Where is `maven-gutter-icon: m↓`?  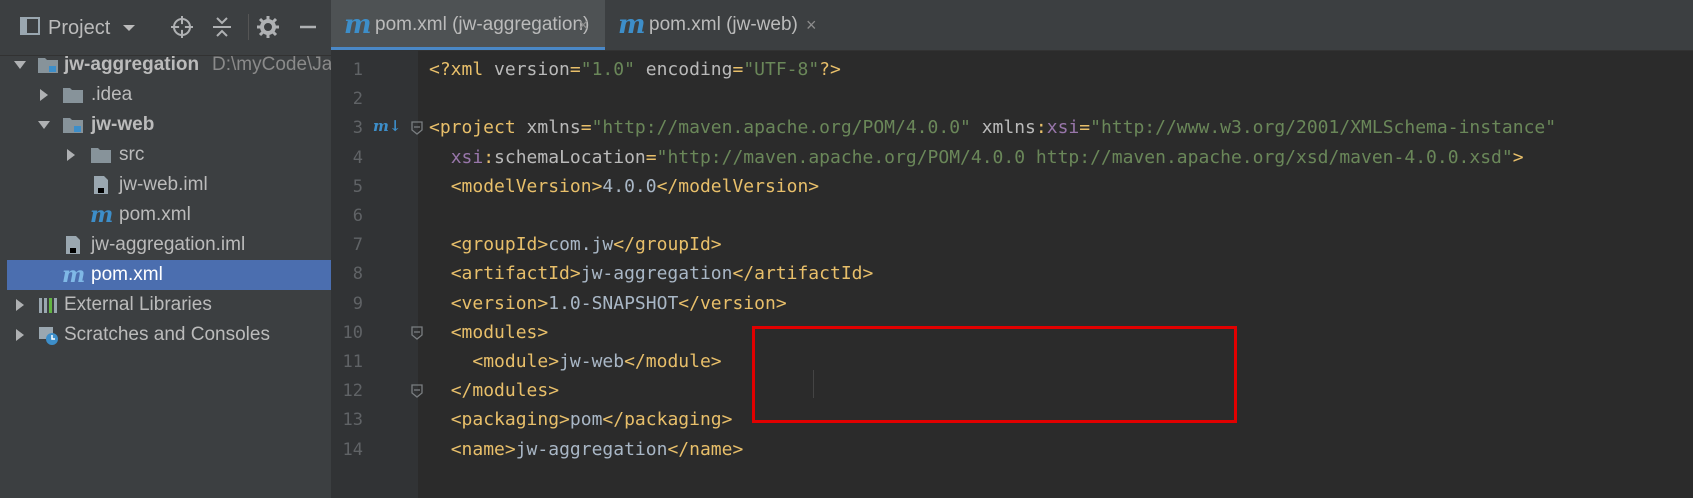
maven-gutter-icon: m↓ is located at coordinates (387, 126).